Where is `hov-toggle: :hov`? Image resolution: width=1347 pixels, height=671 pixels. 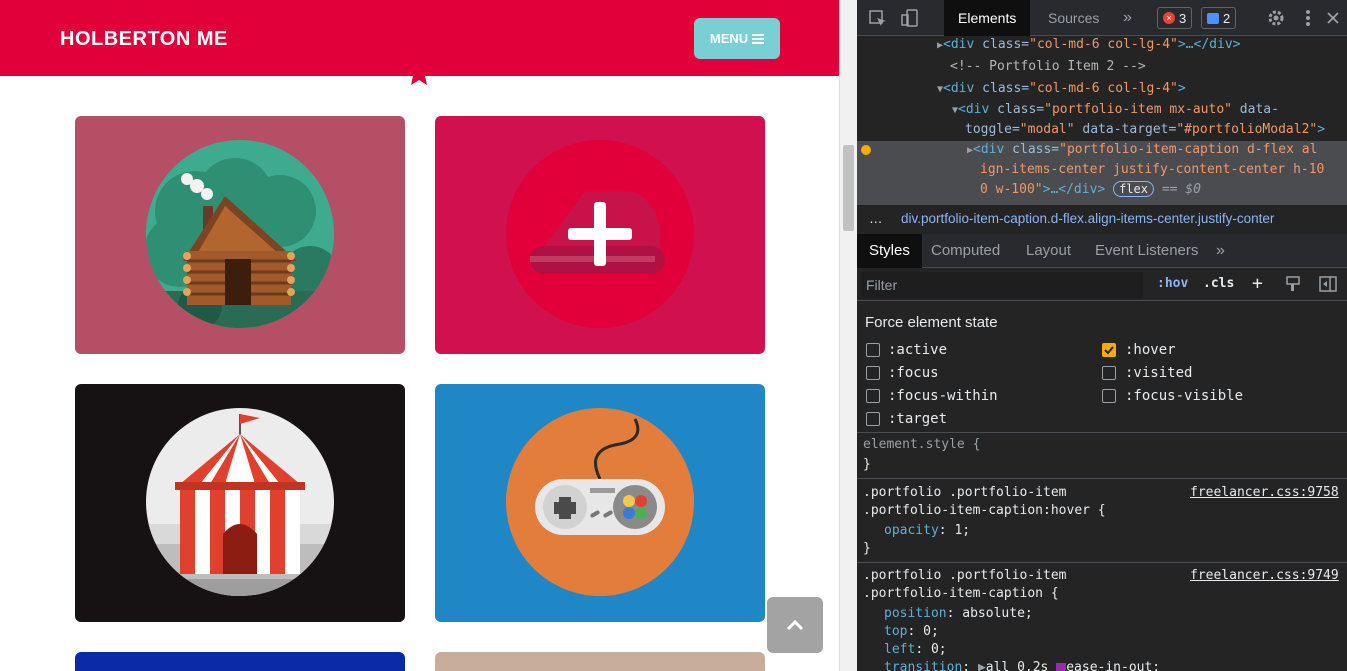
hov-toggle: :hov is located at coordinates (1172, 283).